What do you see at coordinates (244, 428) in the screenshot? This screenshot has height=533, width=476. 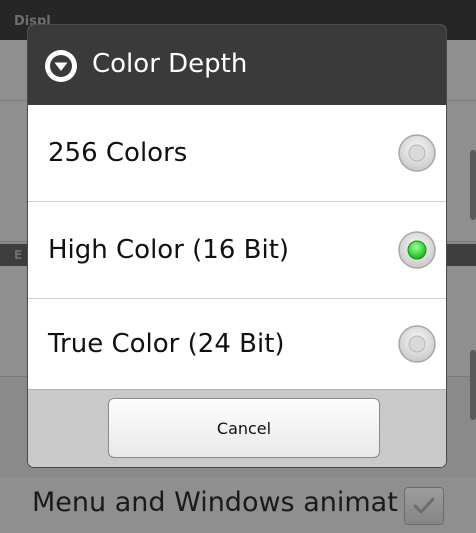 I see `cancel-button: Cancel` at bounding box center [244, 428].